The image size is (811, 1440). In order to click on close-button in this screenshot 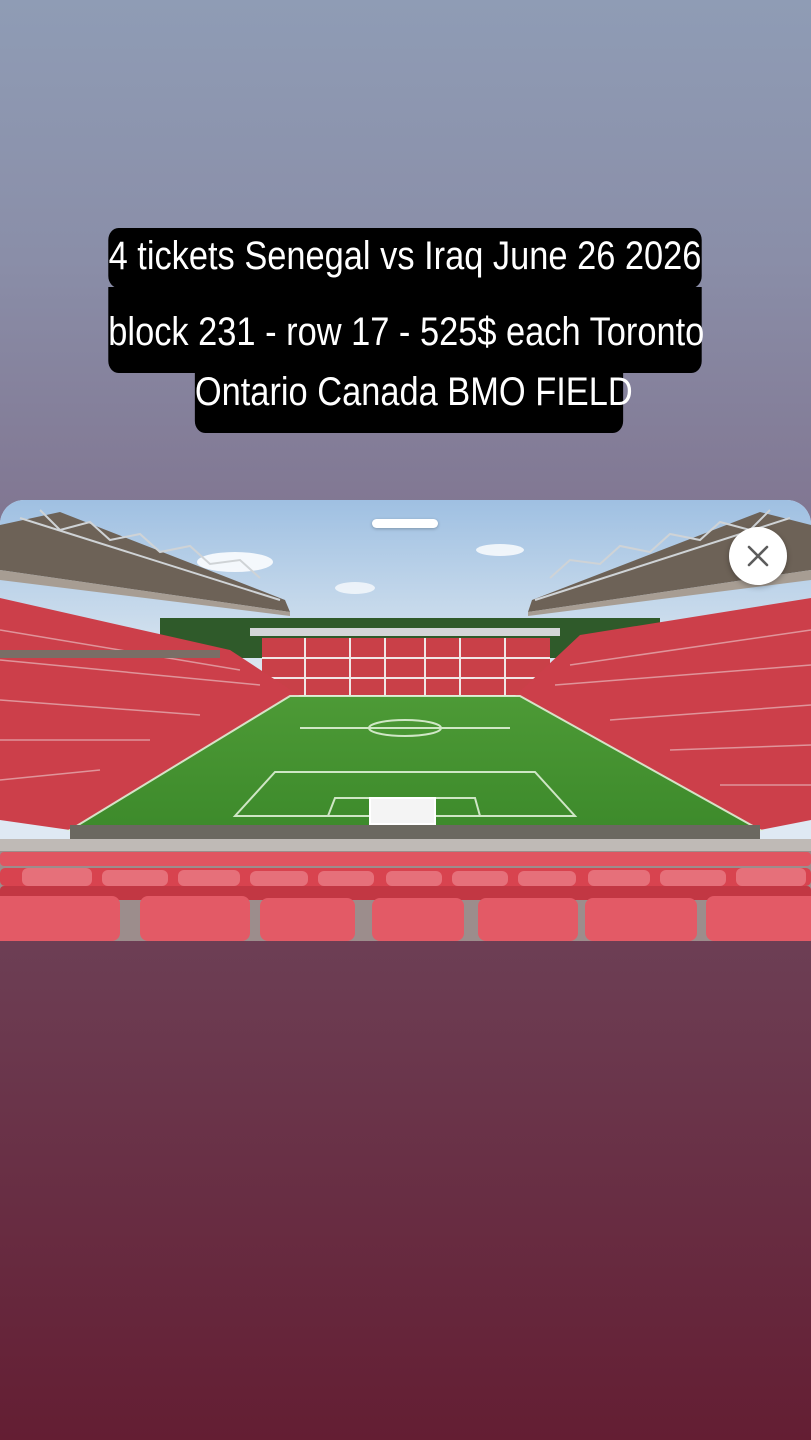, I will do `click(758, 556)`.